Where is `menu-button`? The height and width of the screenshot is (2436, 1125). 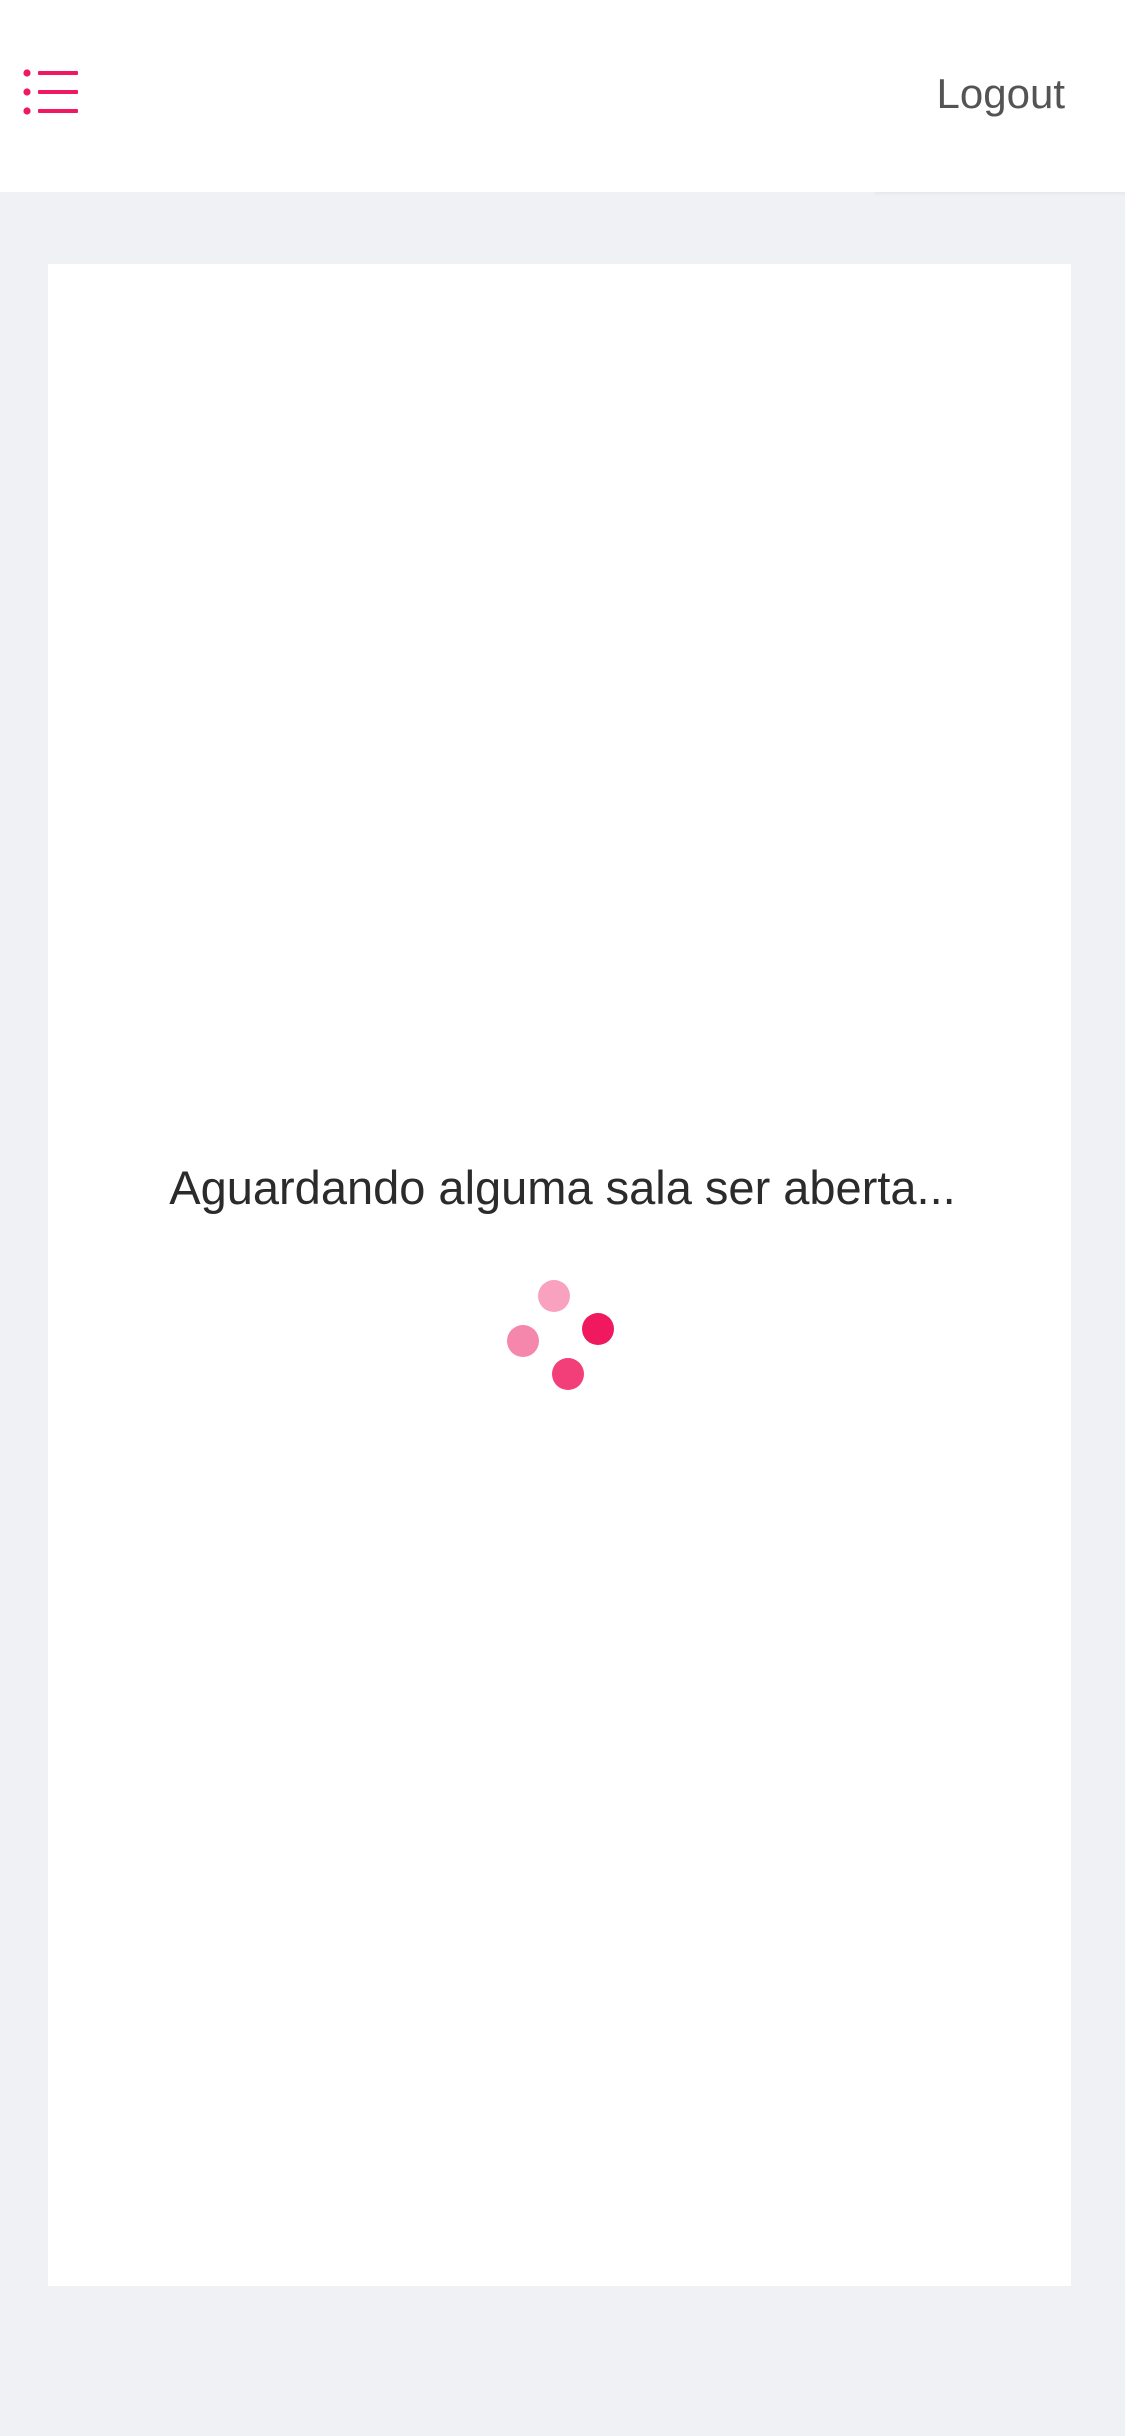
menu-button is located at coordinates (55, 94).